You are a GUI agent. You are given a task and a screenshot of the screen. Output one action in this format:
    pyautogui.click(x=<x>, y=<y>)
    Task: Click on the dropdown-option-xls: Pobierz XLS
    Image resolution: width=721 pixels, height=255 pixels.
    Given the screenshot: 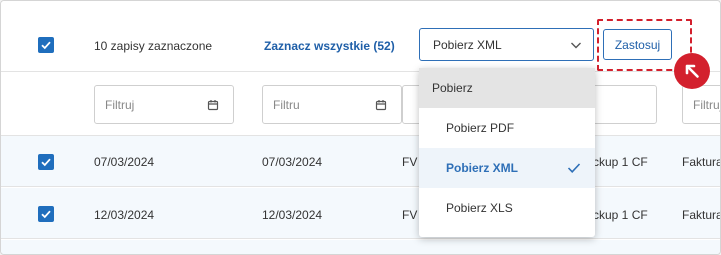 What is the action you would take?
    pyautogui.click(x=507, y=208)
    